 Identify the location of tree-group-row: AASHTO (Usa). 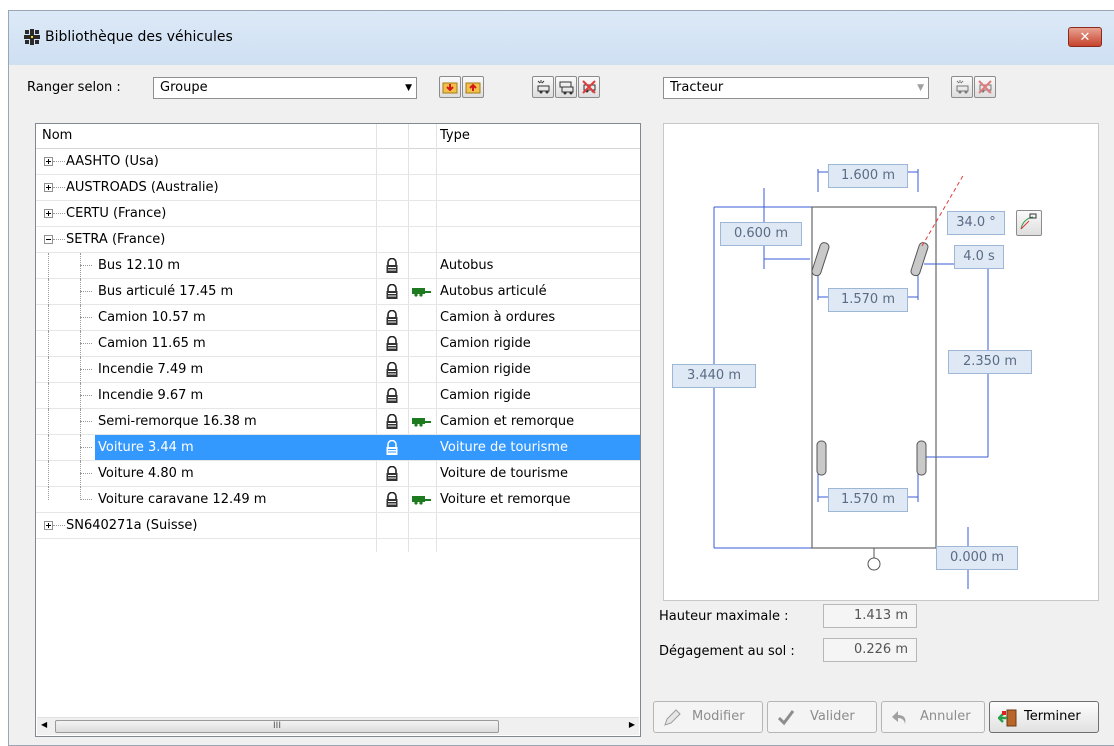
(338, 162).